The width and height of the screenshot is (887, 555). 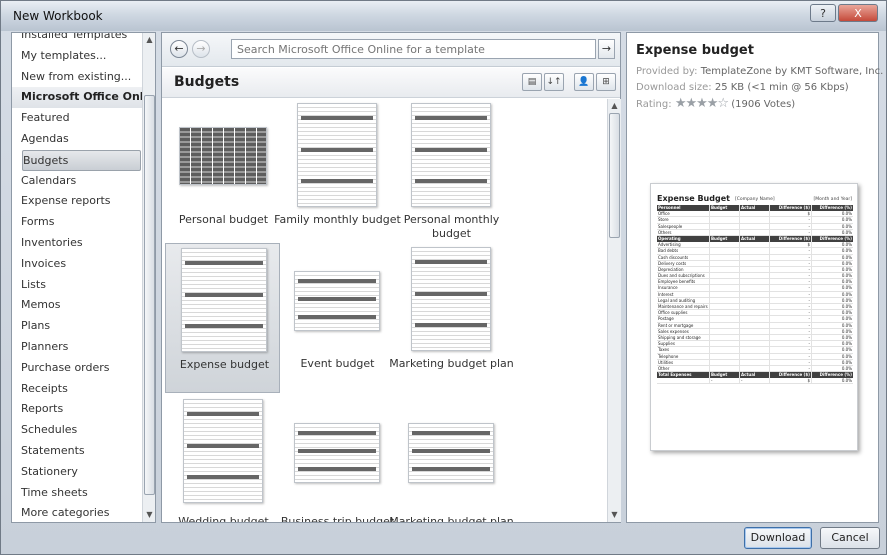 What do you see at coordinates (222, 164) in the screenshot?
I see `template-tile: Personal budget` at bounding box center [222, 164].